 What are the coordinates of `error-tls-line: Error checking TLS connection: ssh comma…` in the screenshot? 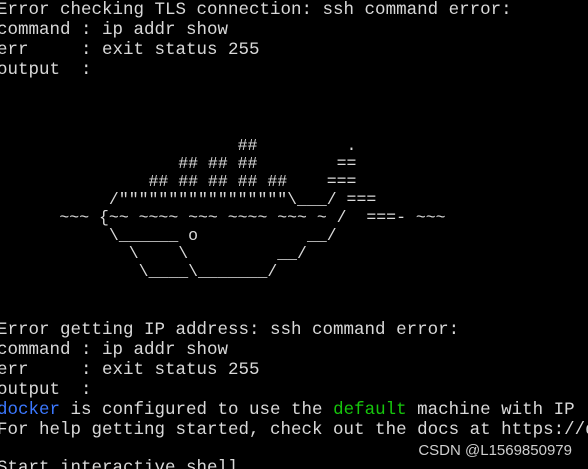 It's located at (256, 10).